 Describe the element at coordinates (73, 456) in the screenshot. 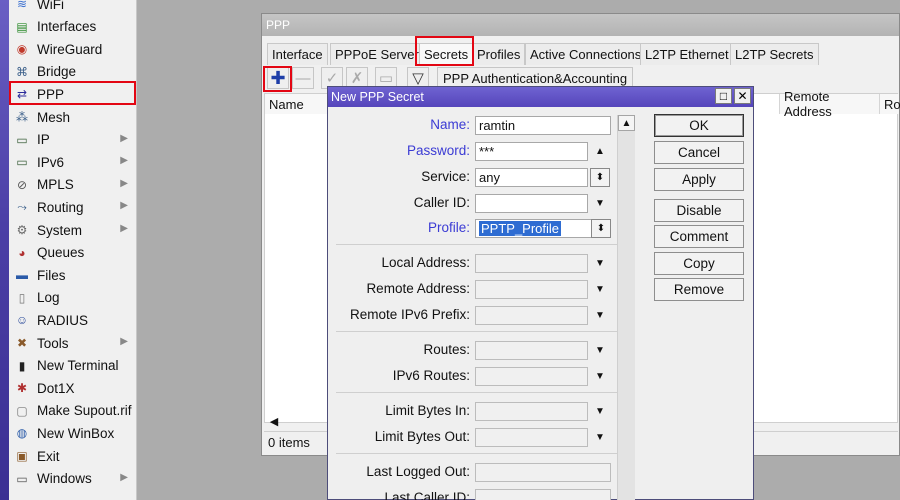

I see `sidebar-item-exit: ▣ Exit` at that location.